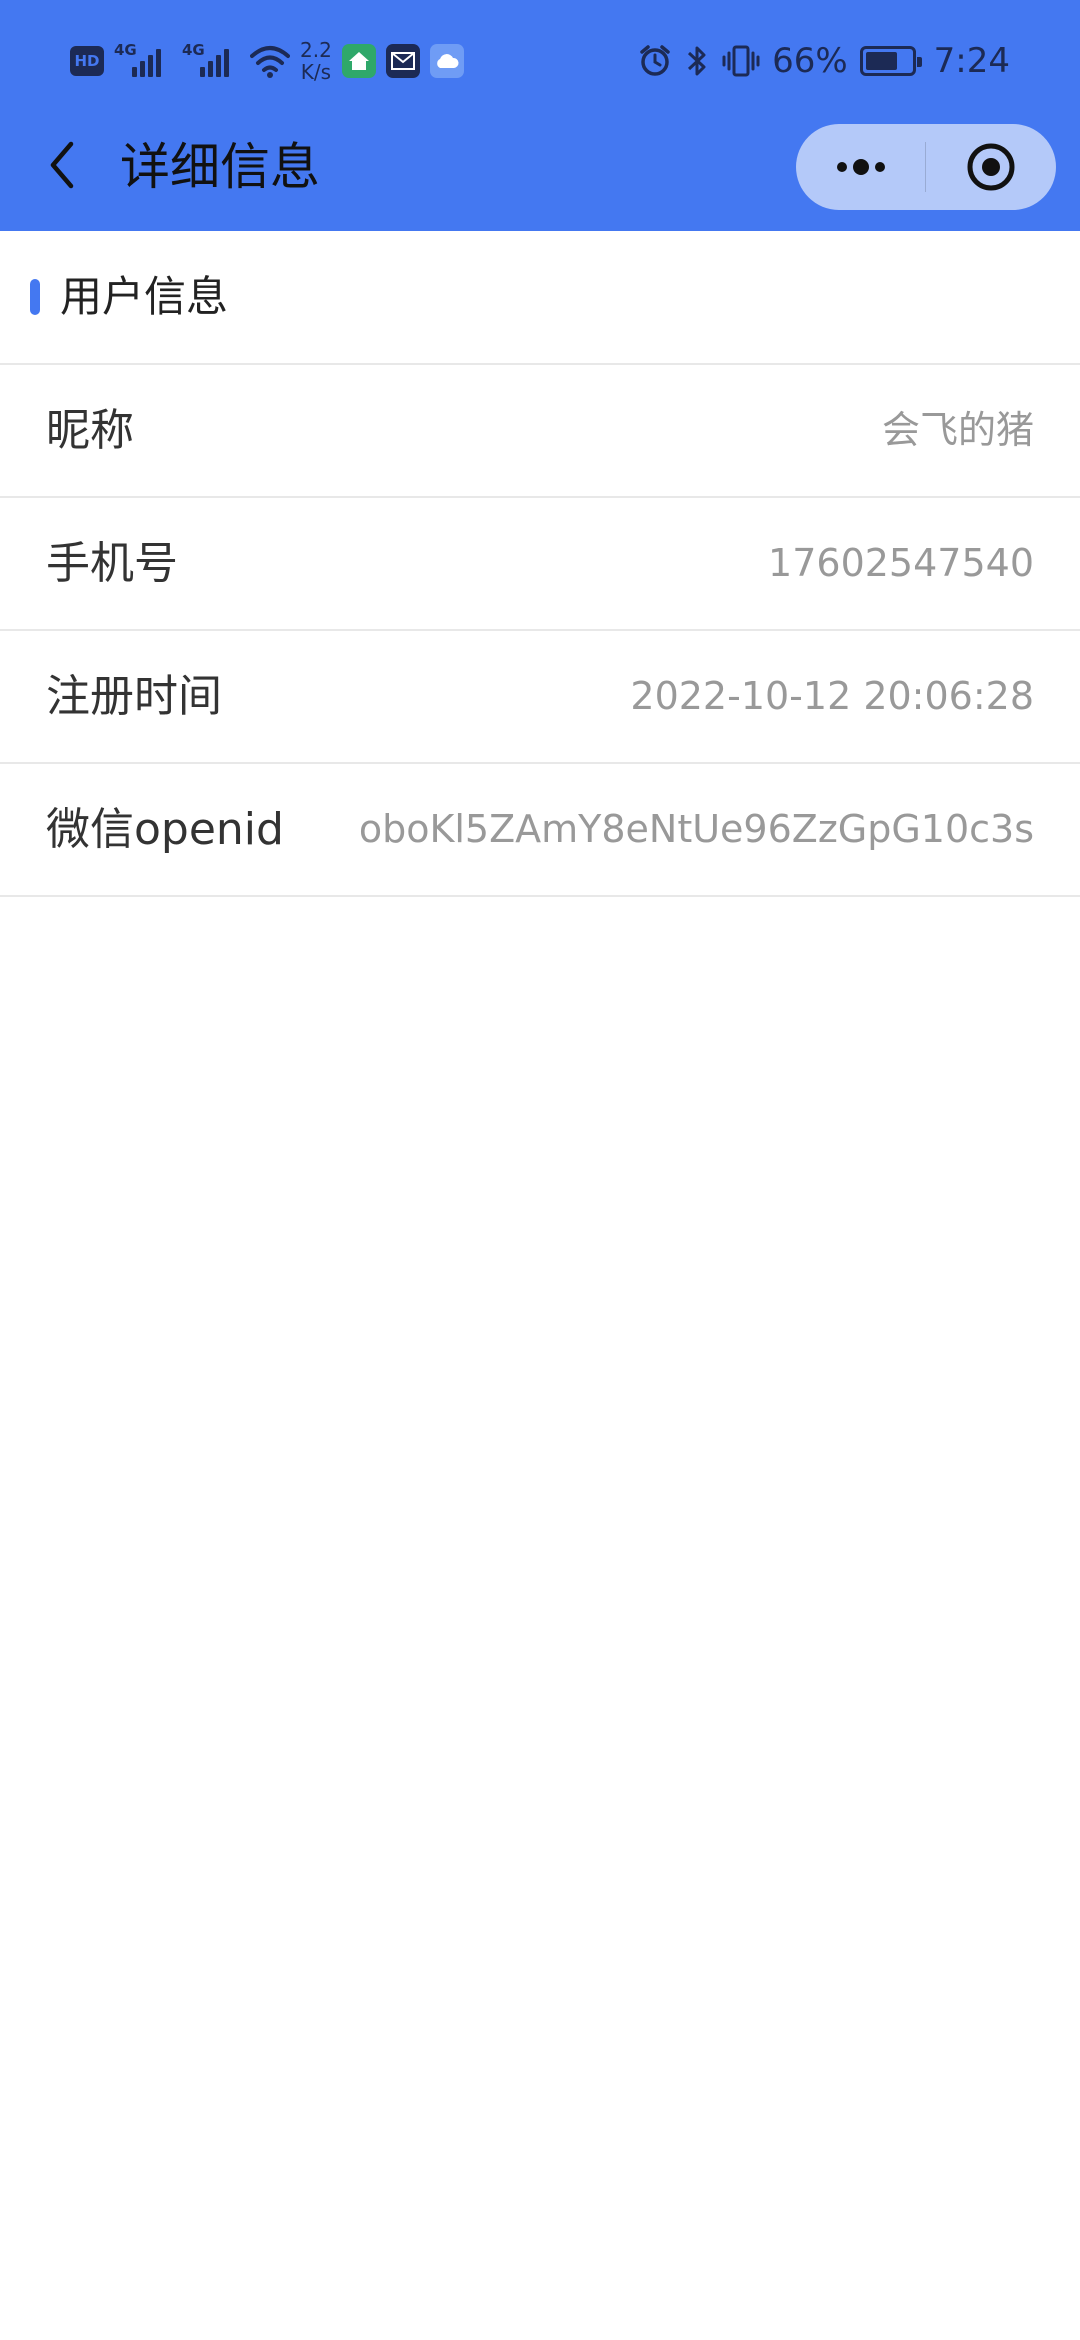  What do you see at coordinates (134, 696) in the screenshot?
I see `row-label: 注册时间` at bounding box center [134, 696].